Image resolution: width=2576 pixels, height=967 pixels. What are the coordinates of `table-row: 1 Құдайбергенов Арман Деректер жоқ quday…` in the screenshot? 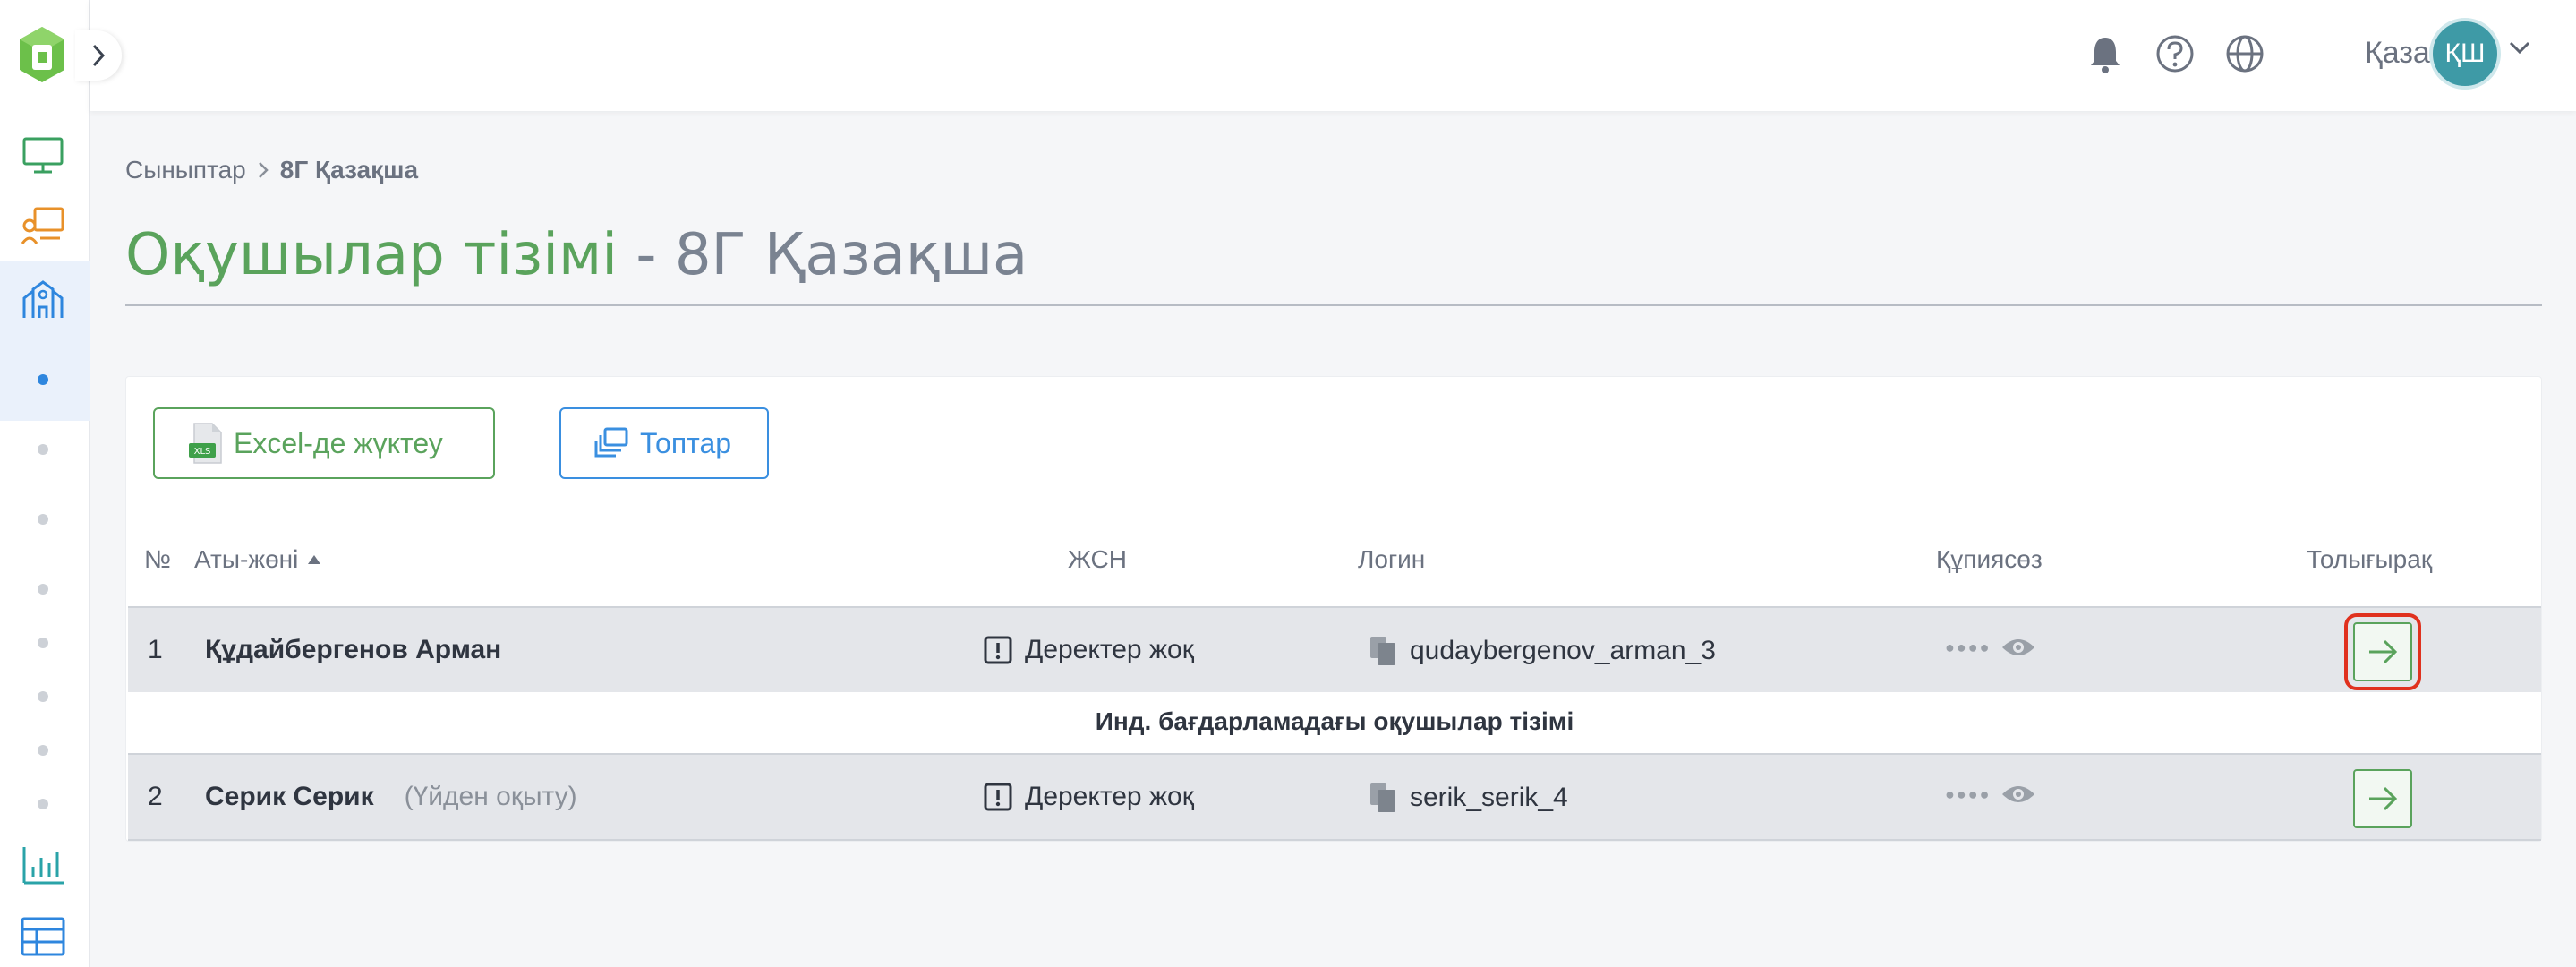 It's located at (1334, 650).